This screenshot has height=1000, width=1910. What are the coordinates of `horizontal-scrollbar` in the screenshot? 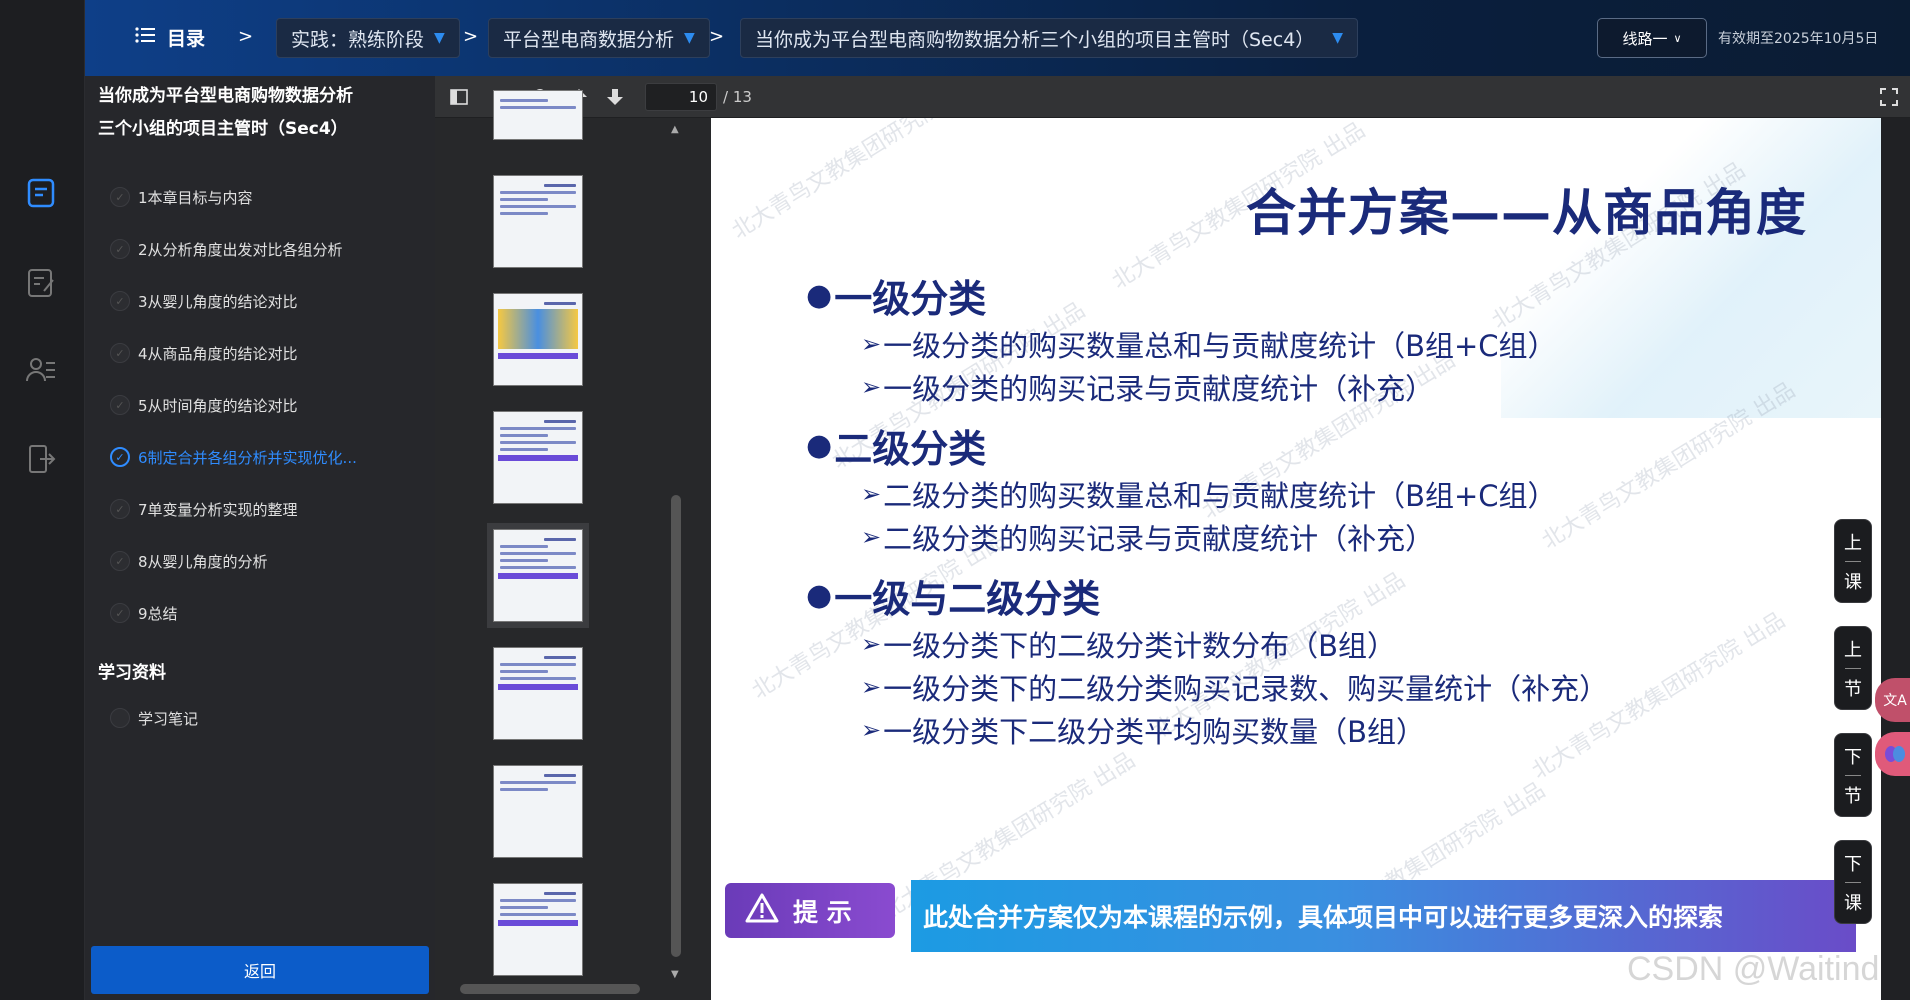 It's located at (550, 989).